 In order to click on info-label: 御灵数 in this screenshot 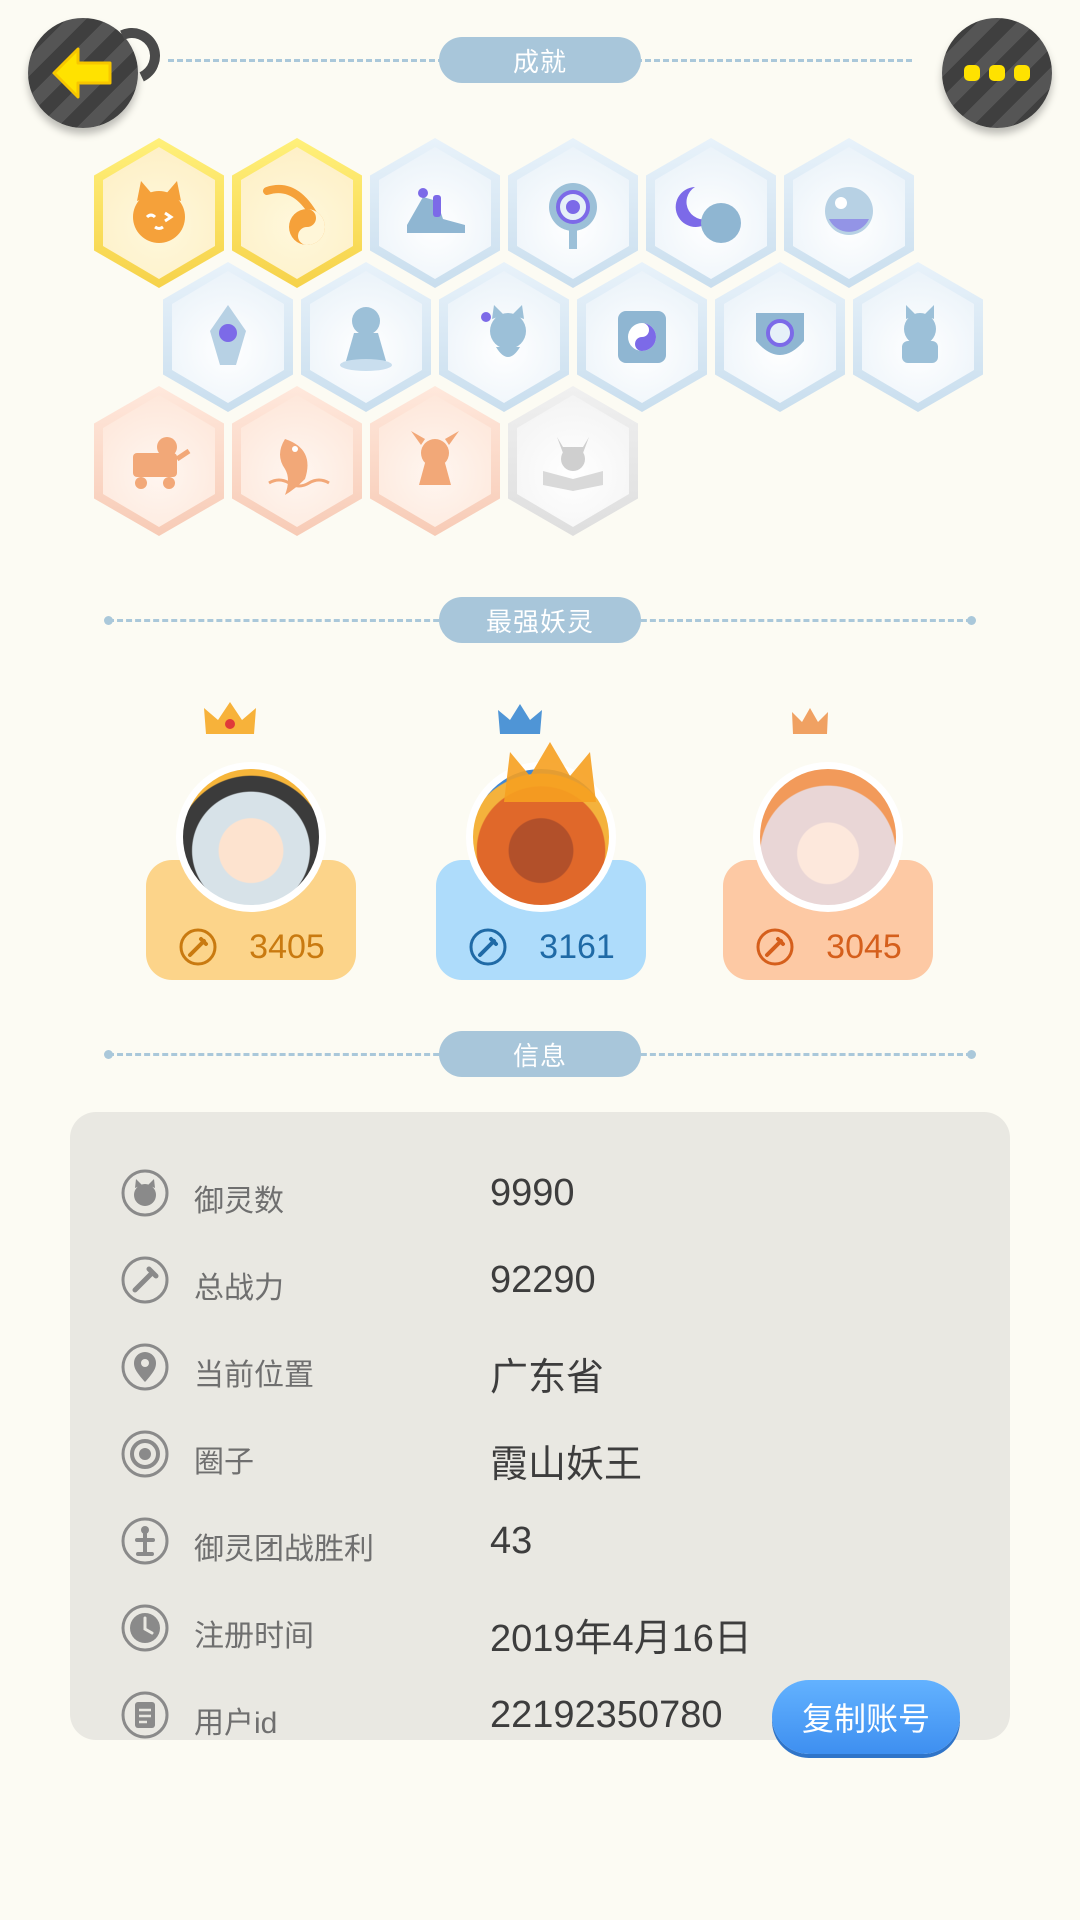, I will do `click(239, 1201)`.